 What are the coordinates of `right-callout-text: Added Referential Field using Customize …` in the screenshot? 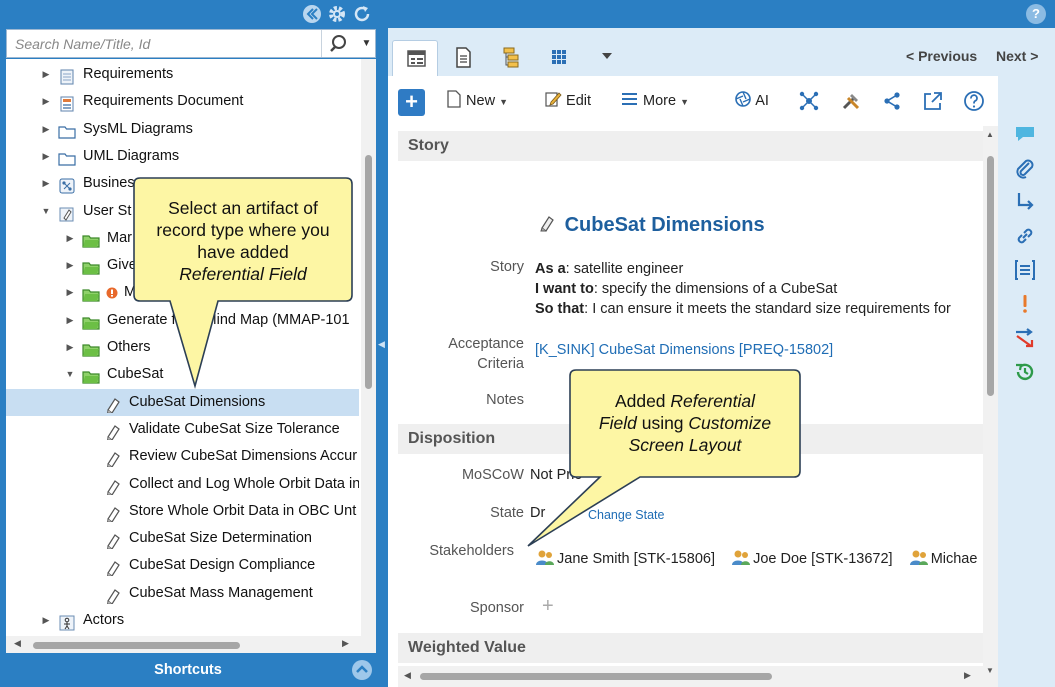 It's located at (685, 423).